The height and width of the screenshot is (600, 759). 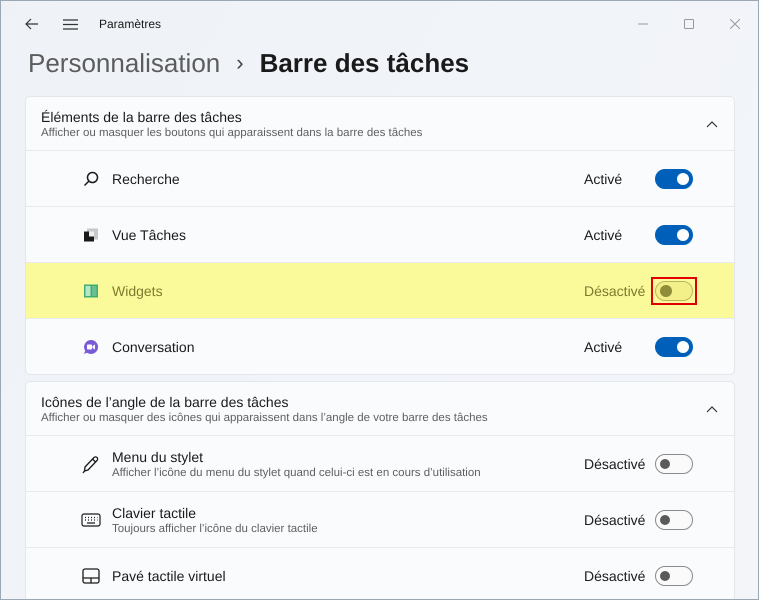 What do you see at coordinates (158, 456) in the screenshot?
I see `setting-label: Menu du stylet` at bounding box center [158, 456].